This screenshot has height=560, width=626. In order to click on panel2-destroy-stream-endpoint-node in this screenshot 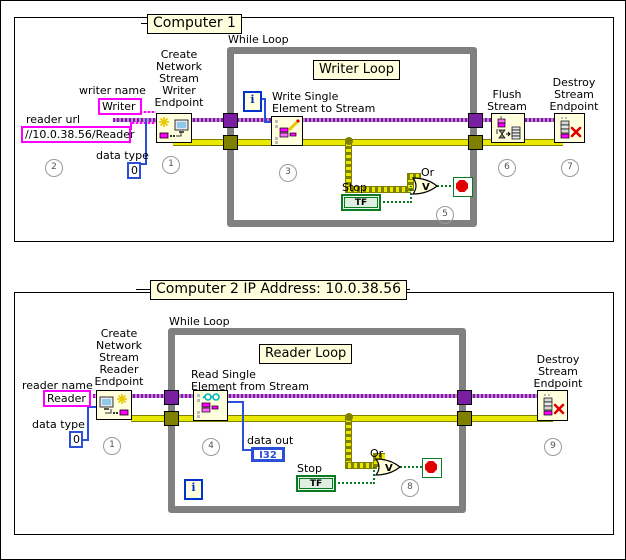, I will do `click(552, 405)`.